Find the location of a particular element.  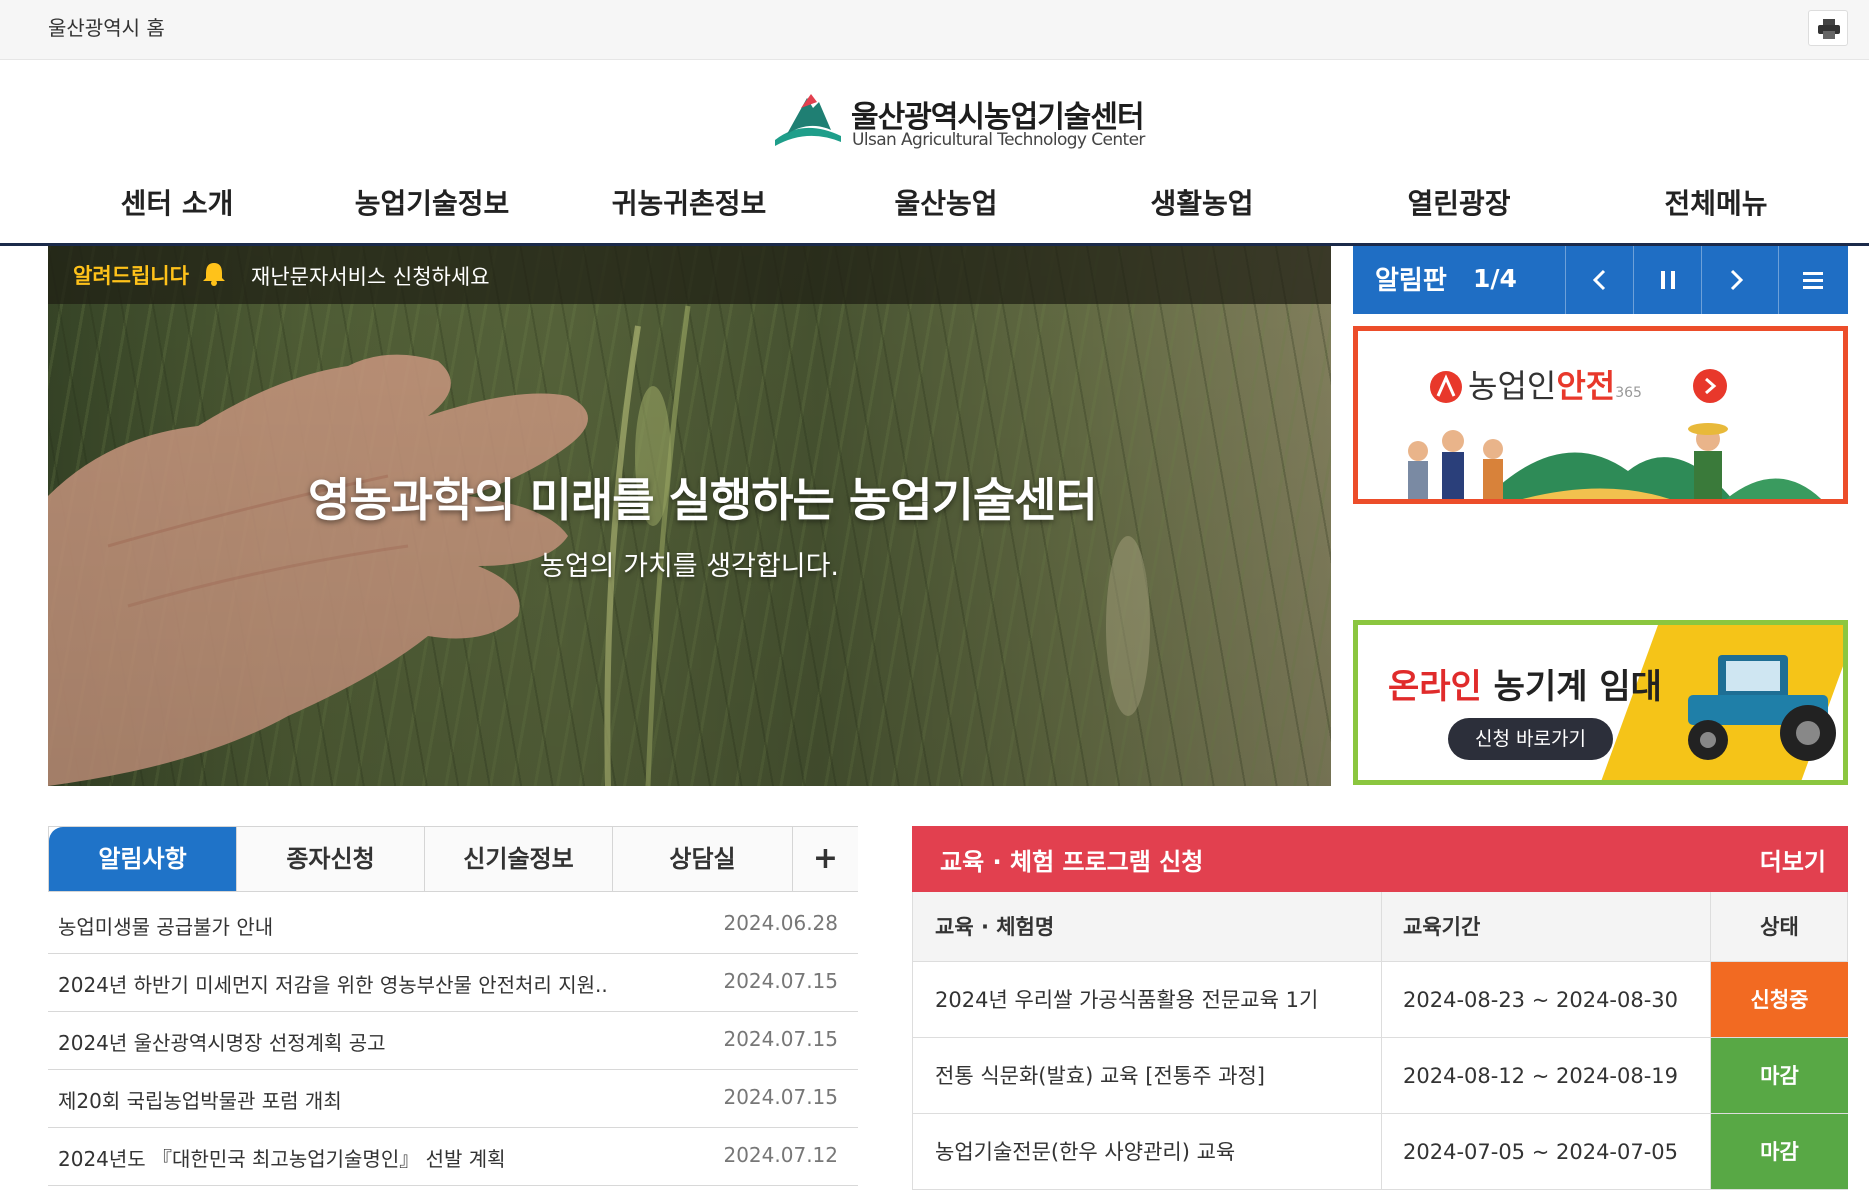

program-period: 2024-07-05 ~ 2024-07-05 is located at coordinates (1541, 1152).